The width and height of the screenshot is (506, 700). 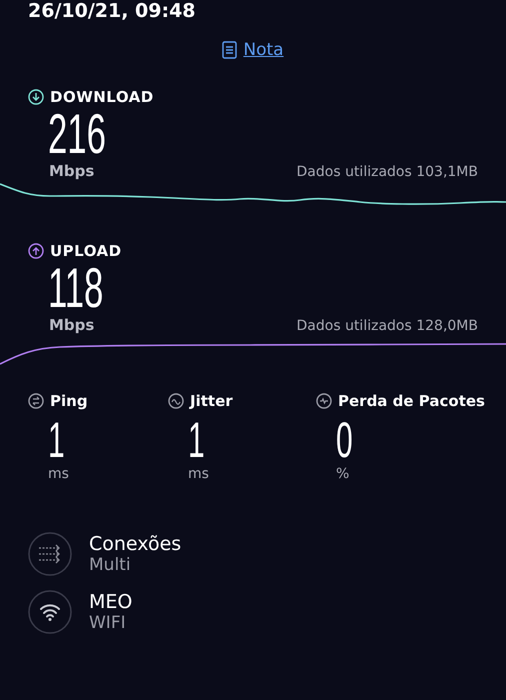 I want to click on wave-icon, so click(x=176, y=401).